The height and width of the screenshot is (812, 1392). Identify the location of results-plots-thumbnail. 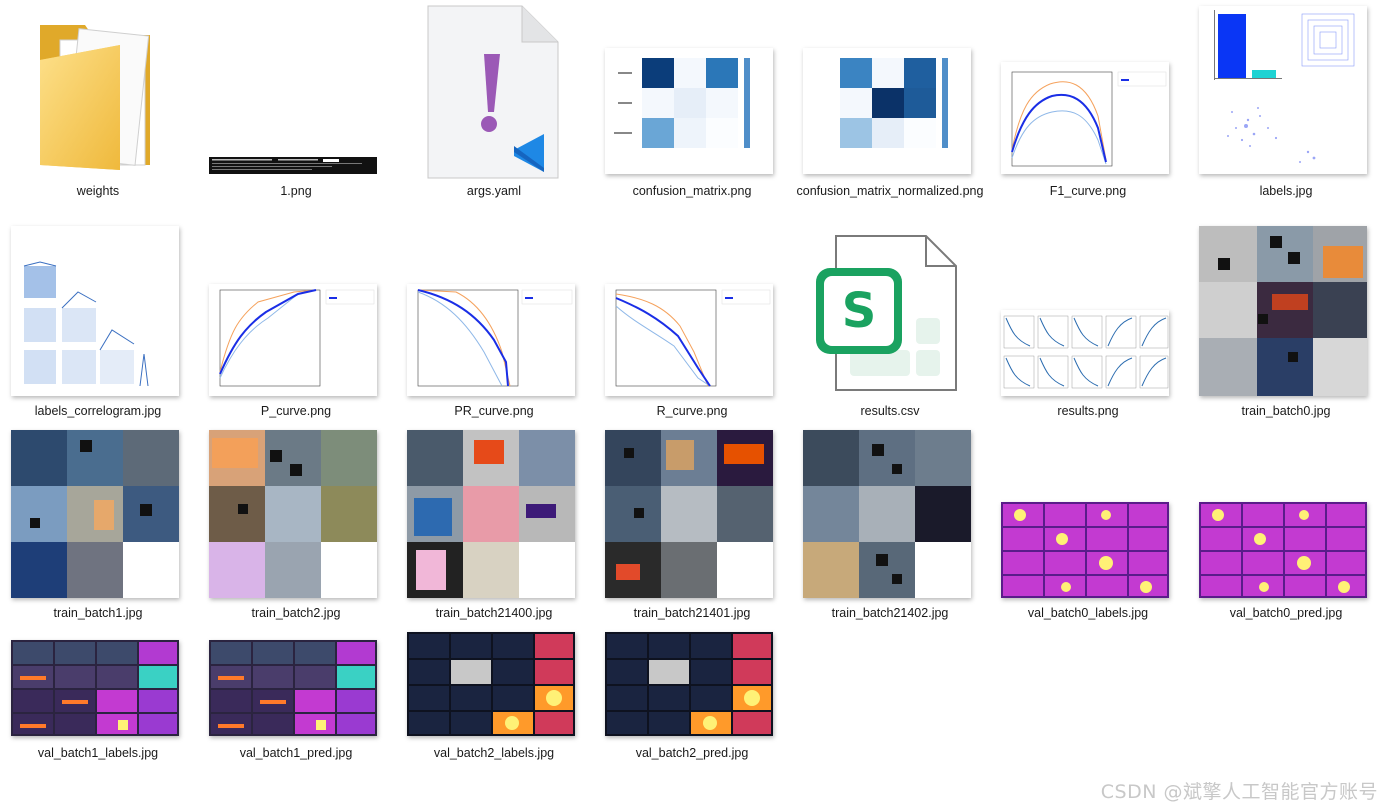
(1088, 311).